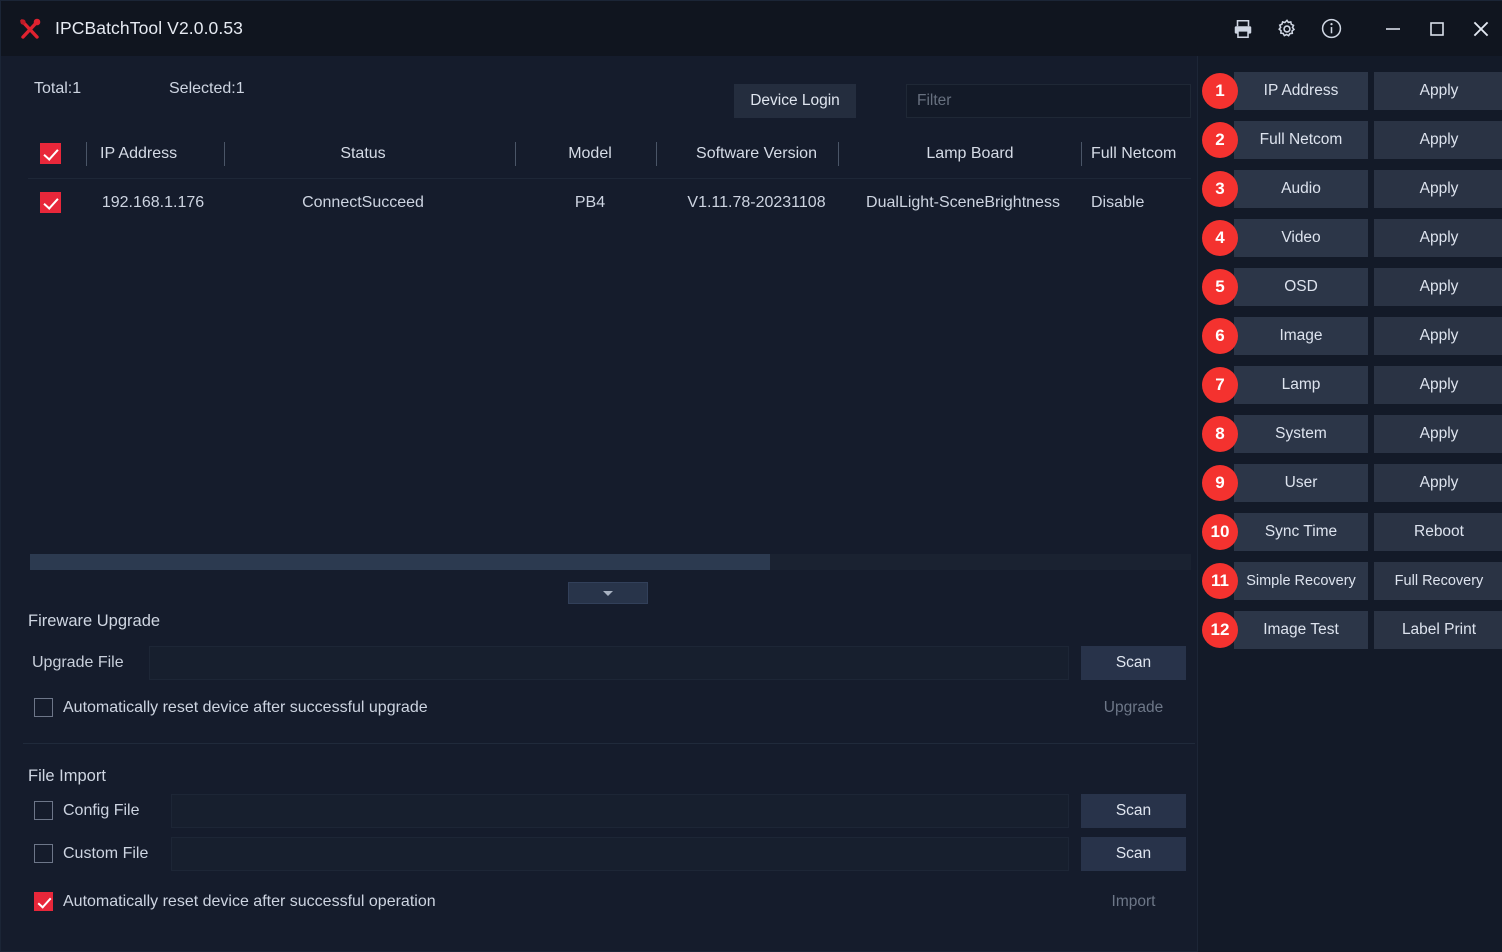  I want to click on import-auto-reset-checkbox, so click(43, 901).